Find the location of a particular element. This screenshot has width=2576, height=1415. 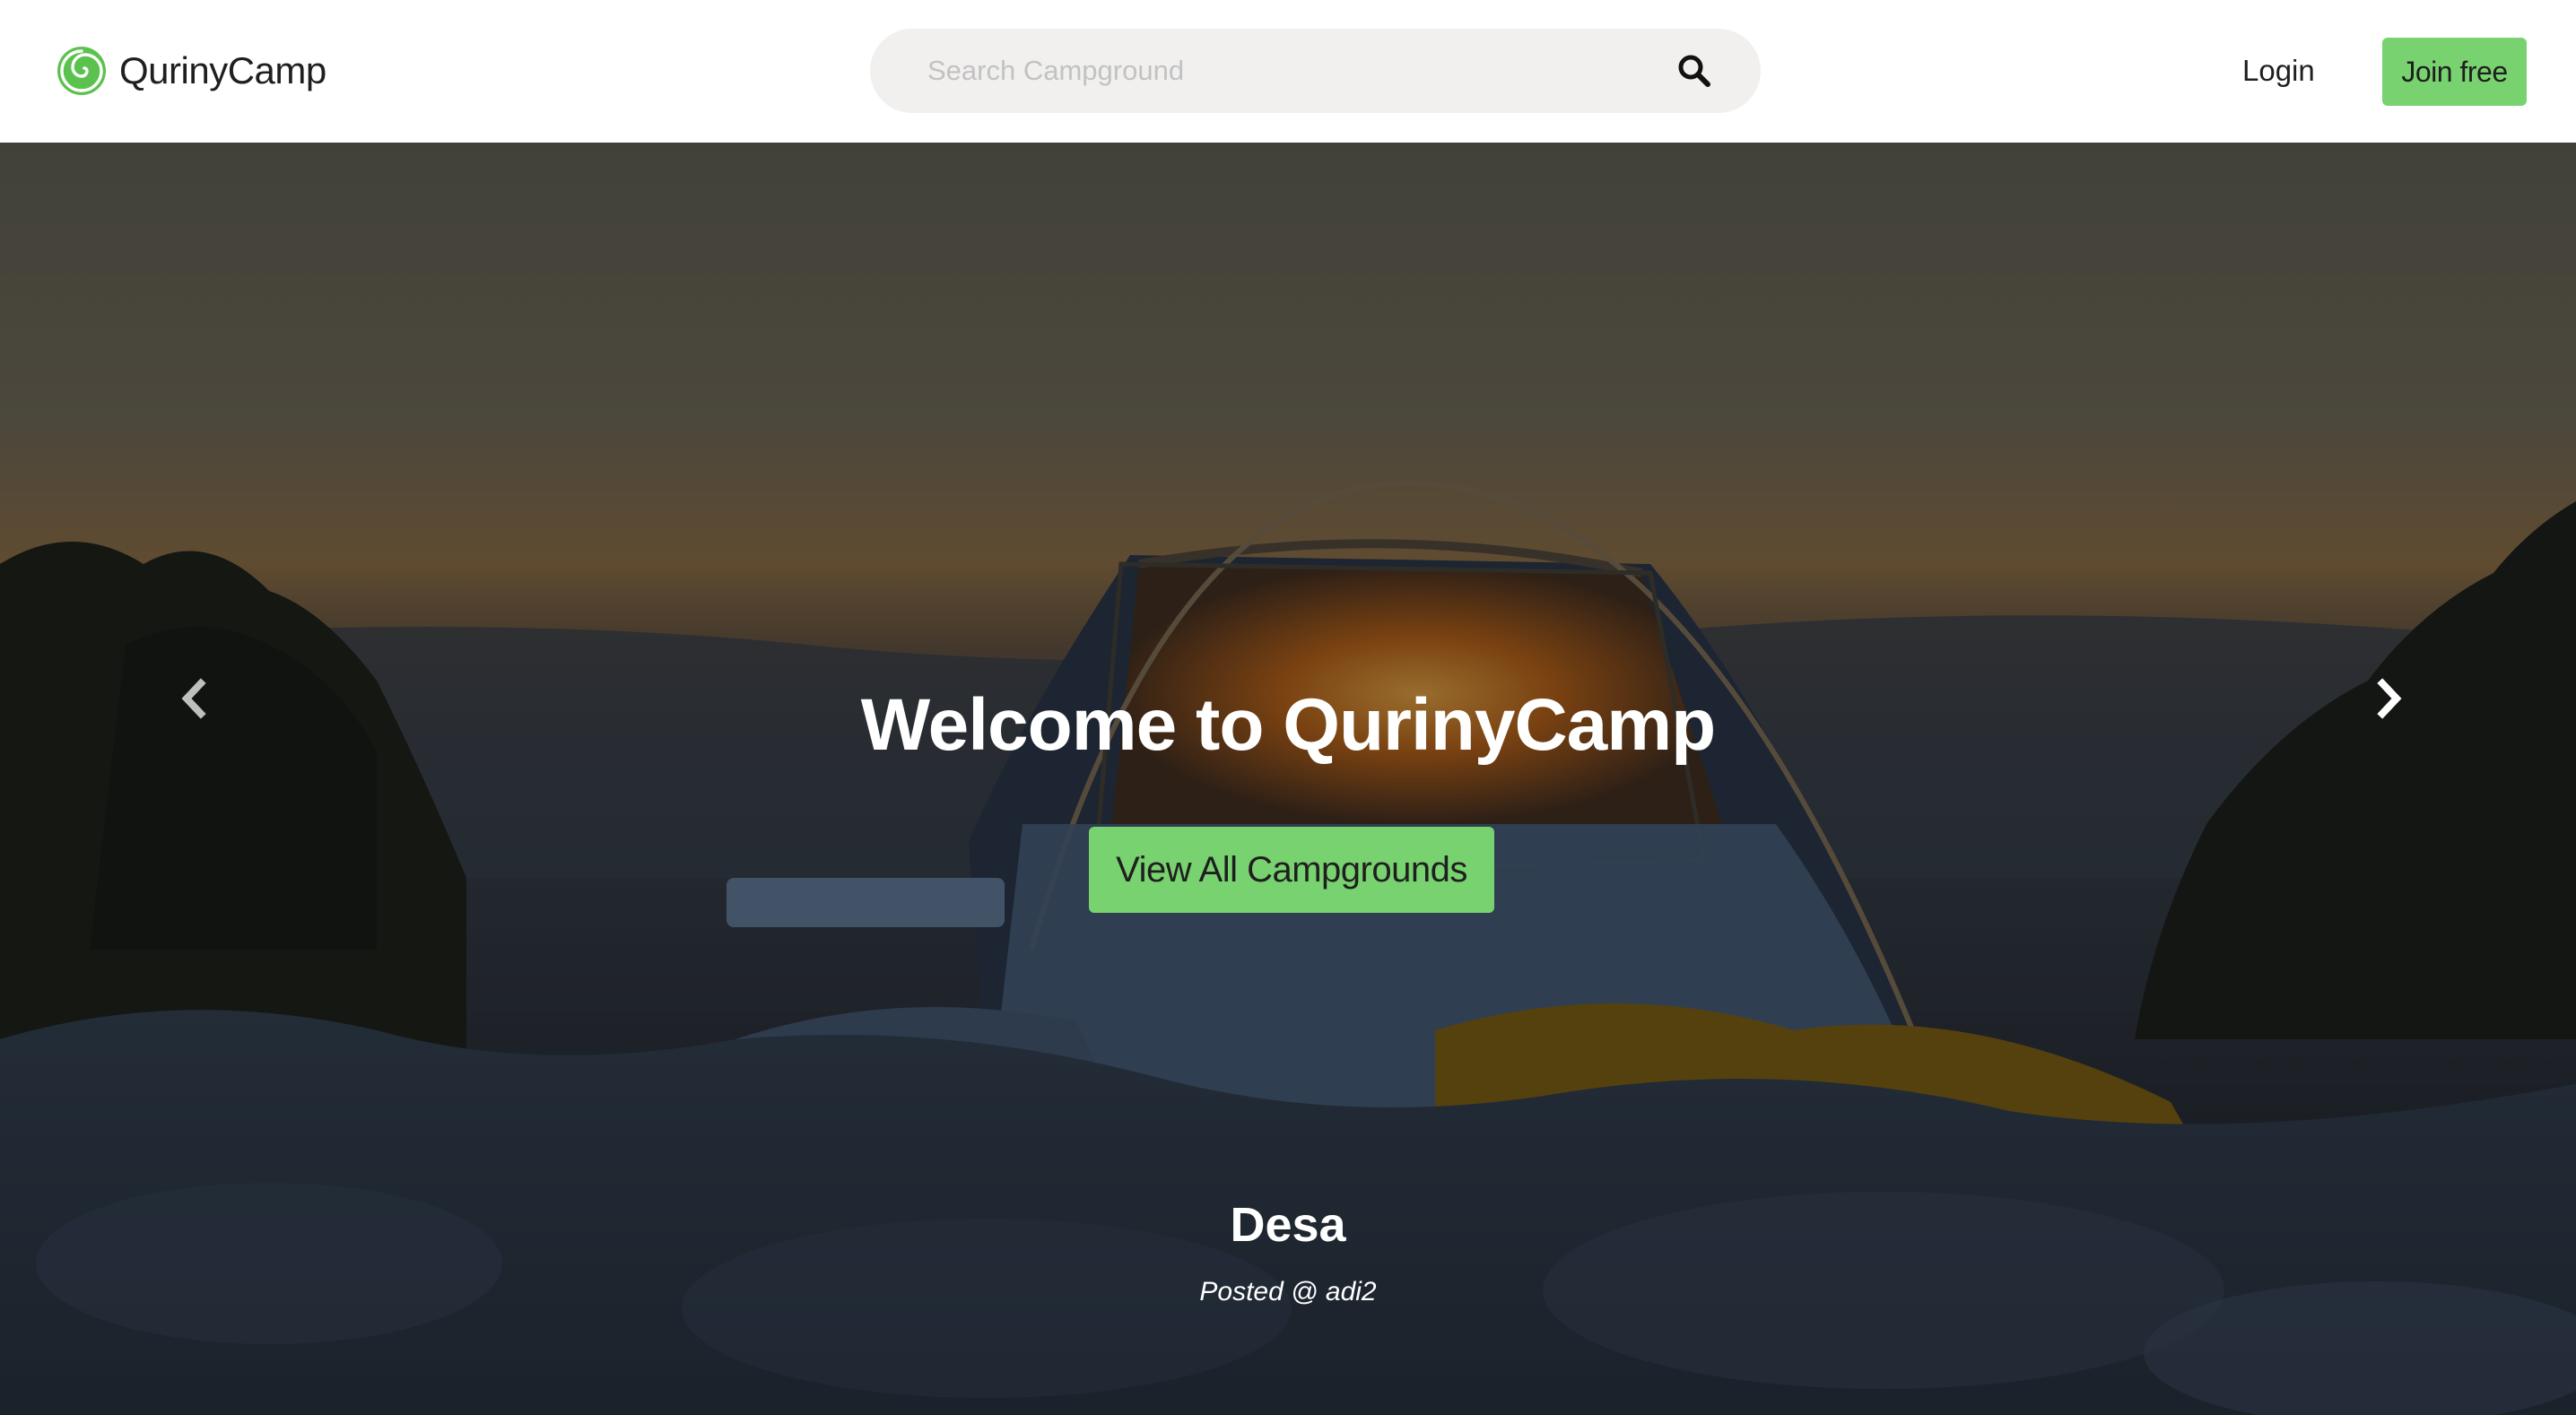

login-link: Login is located at coordinates (2278, 71).